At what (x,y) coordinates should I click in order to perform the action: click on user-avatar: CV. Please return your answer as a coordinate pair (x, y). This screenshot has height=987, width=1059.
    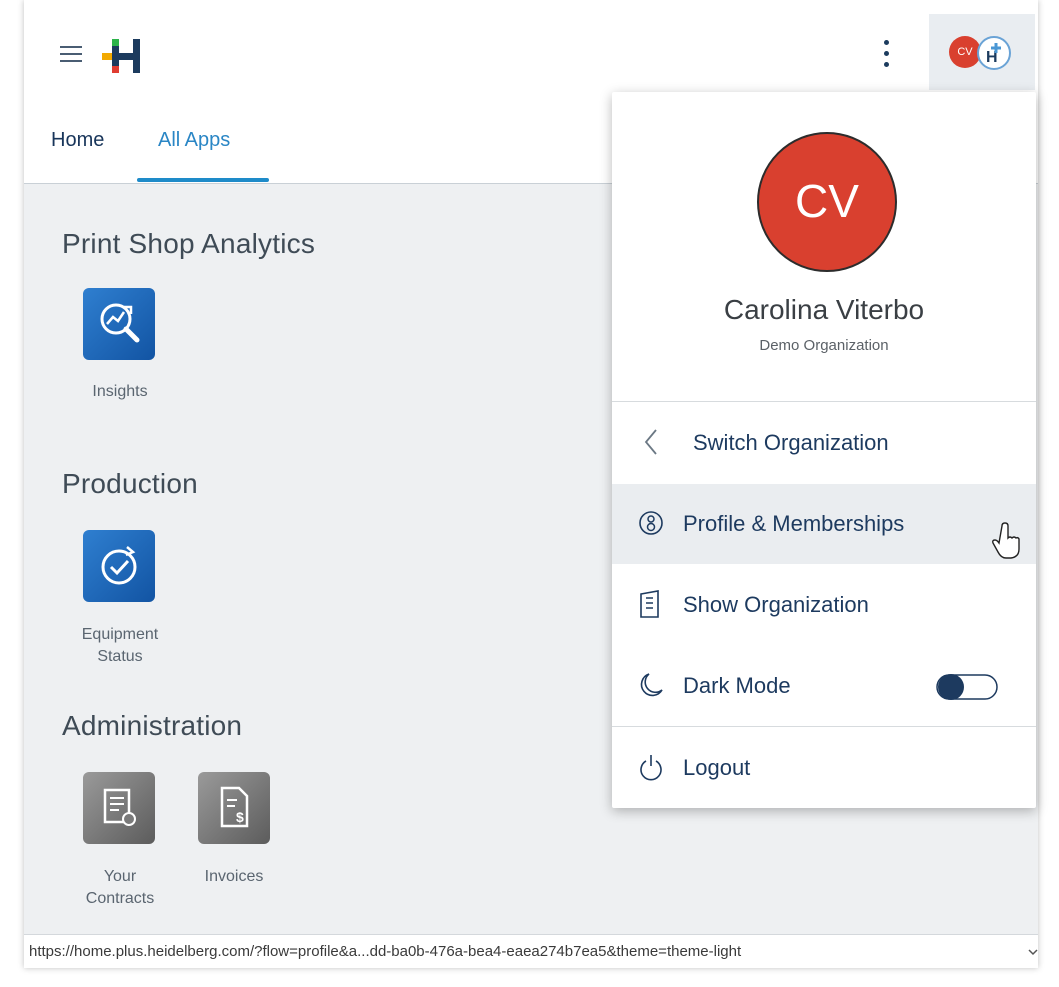
    Looking at the image, I should click on (827, 202).